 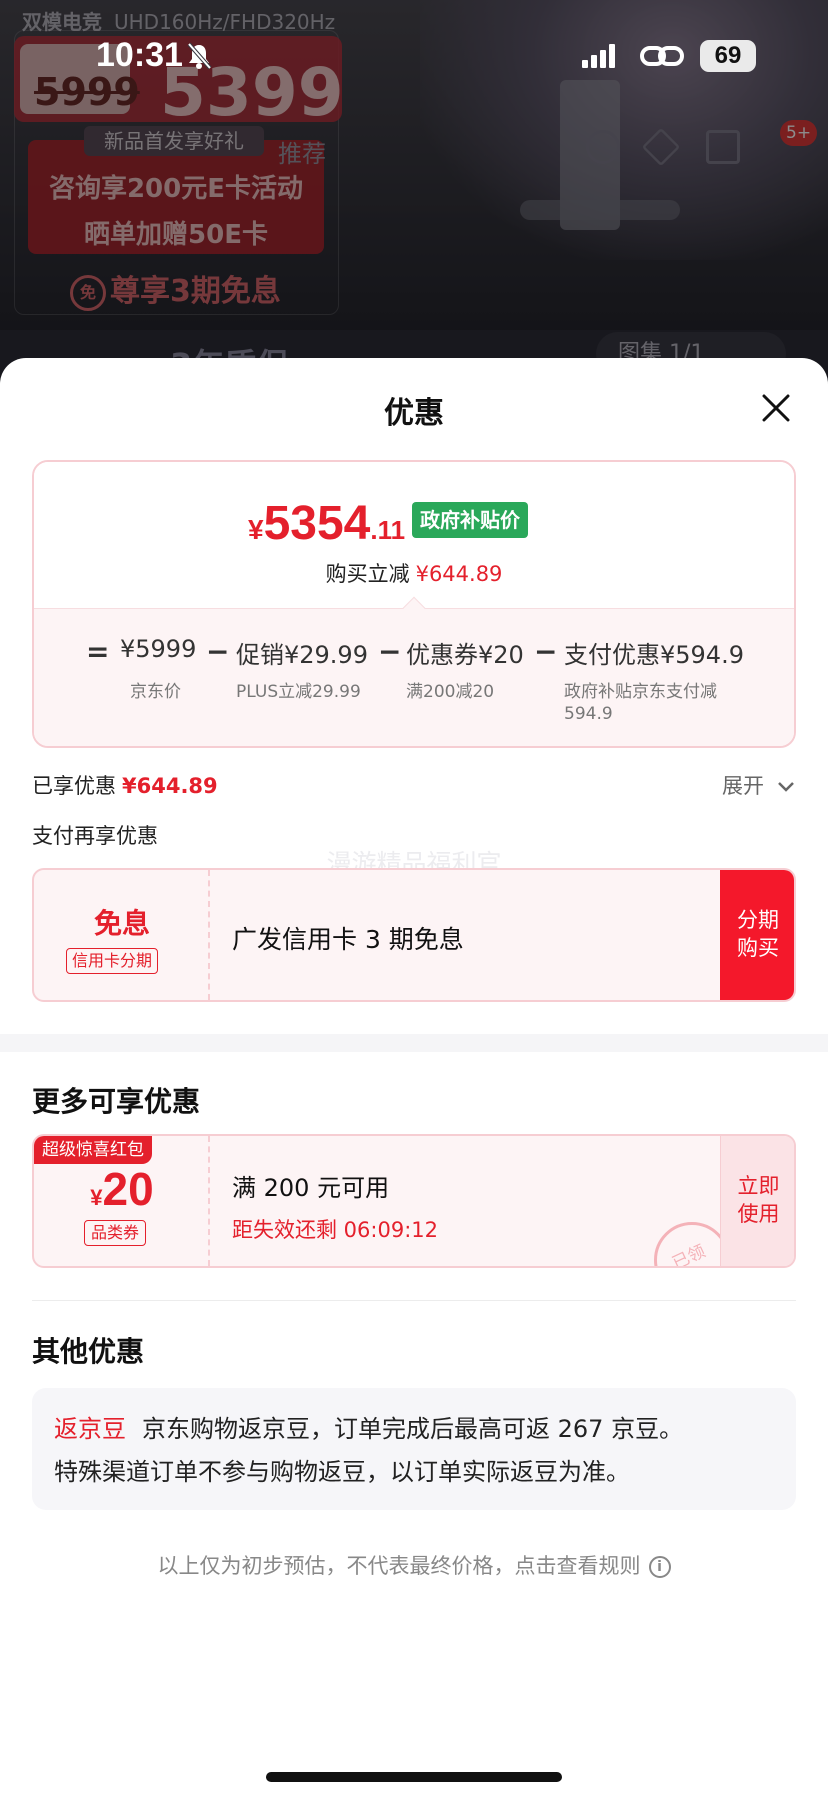 What do you see at coordinates (115, 1233) in the screenshot?
I see `coupon-category: 品类券` at bounding box center [115, 1233].